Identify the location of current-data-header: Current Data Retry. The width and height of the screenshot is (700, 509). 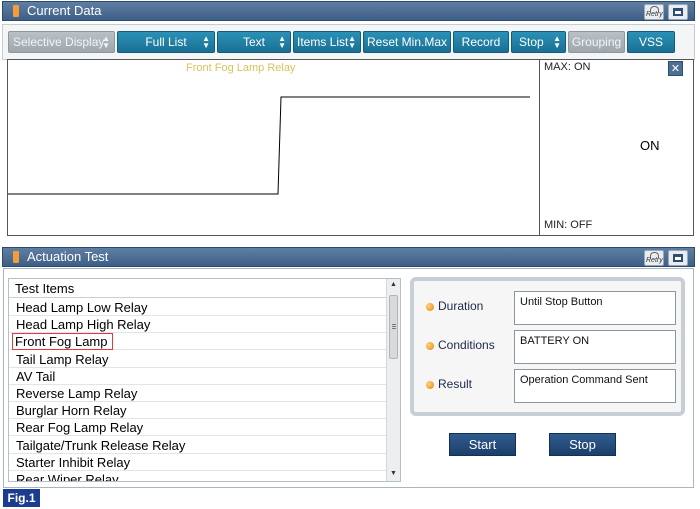
(348, 11).